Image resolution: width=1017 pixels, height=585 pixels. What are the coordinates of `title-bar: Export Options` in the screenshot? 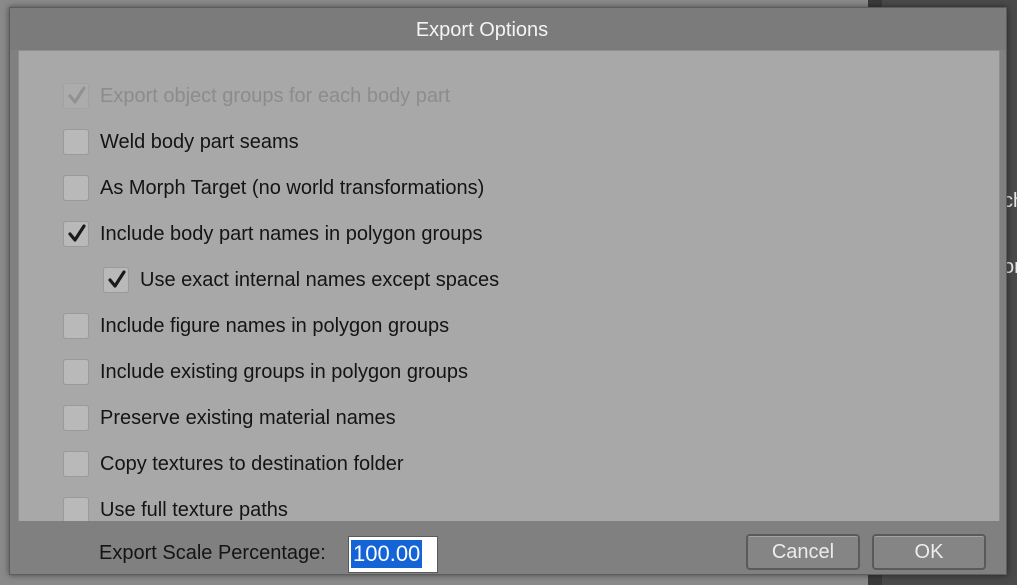 It's located at (508, 29).